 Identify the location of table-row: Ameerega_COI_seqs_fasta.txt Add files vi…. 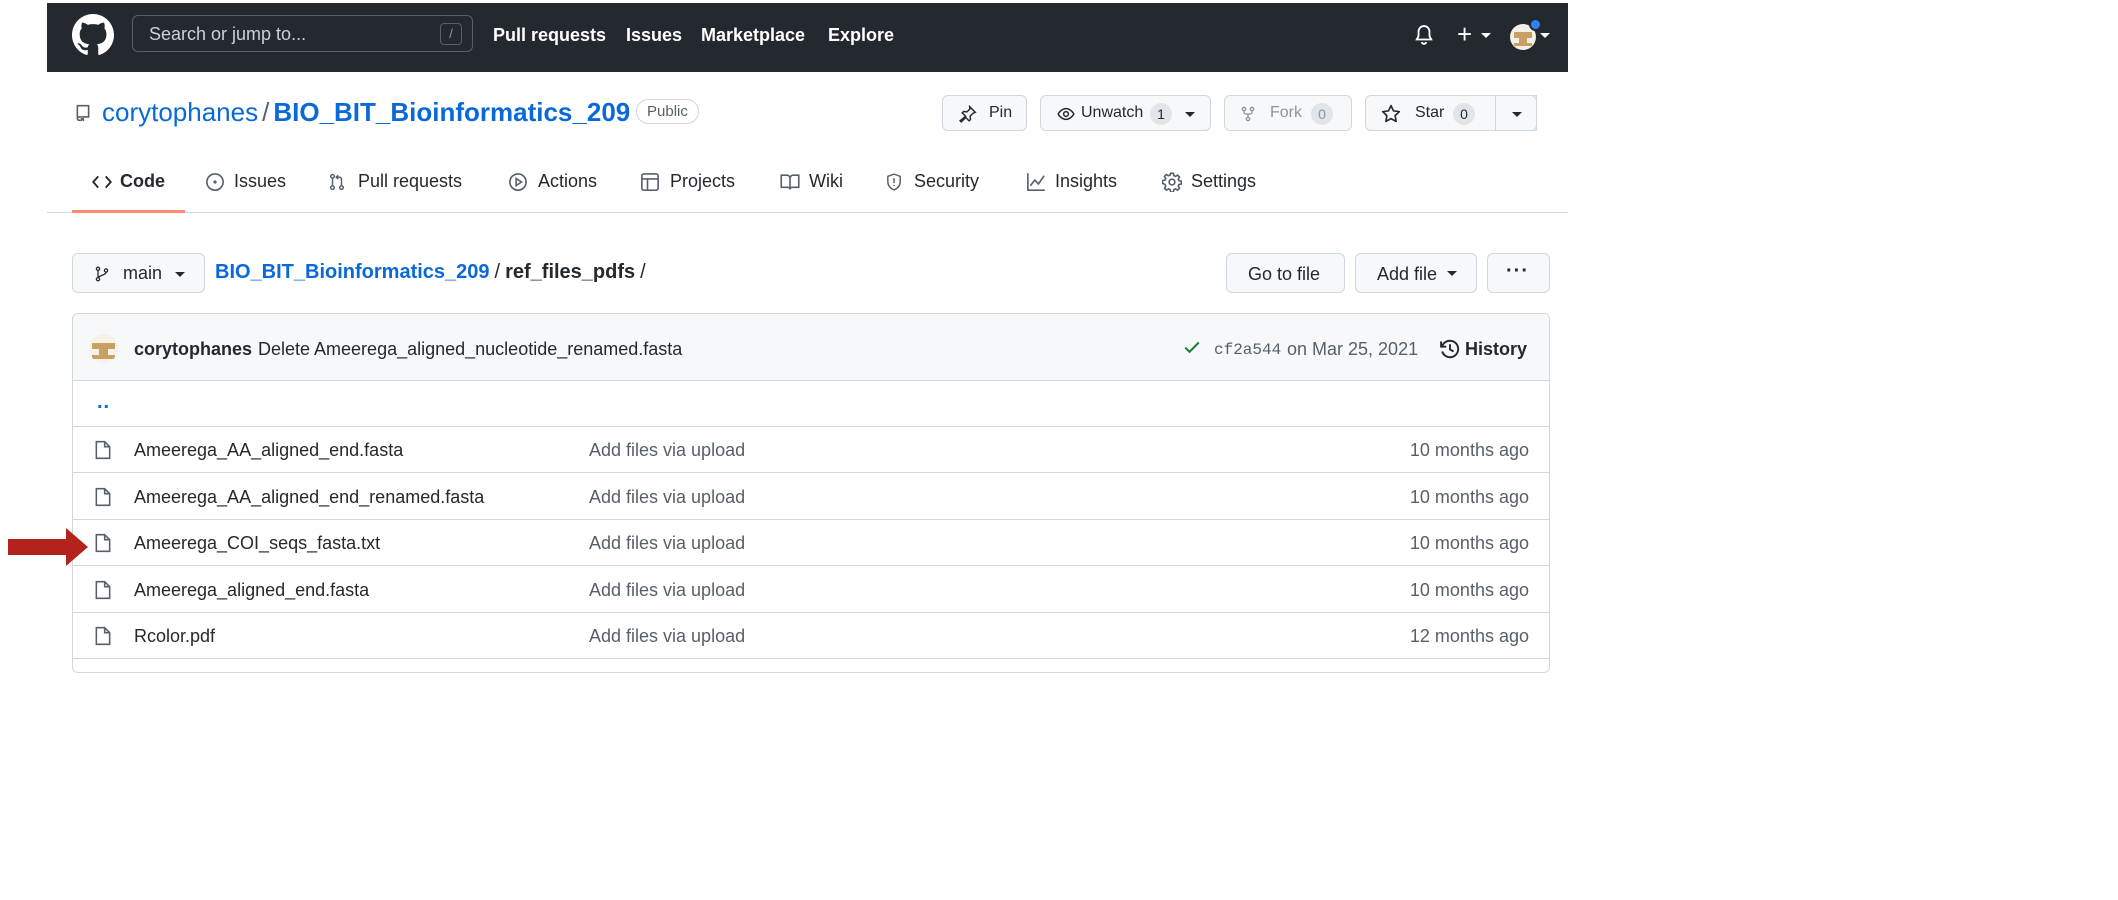
(811, 543).